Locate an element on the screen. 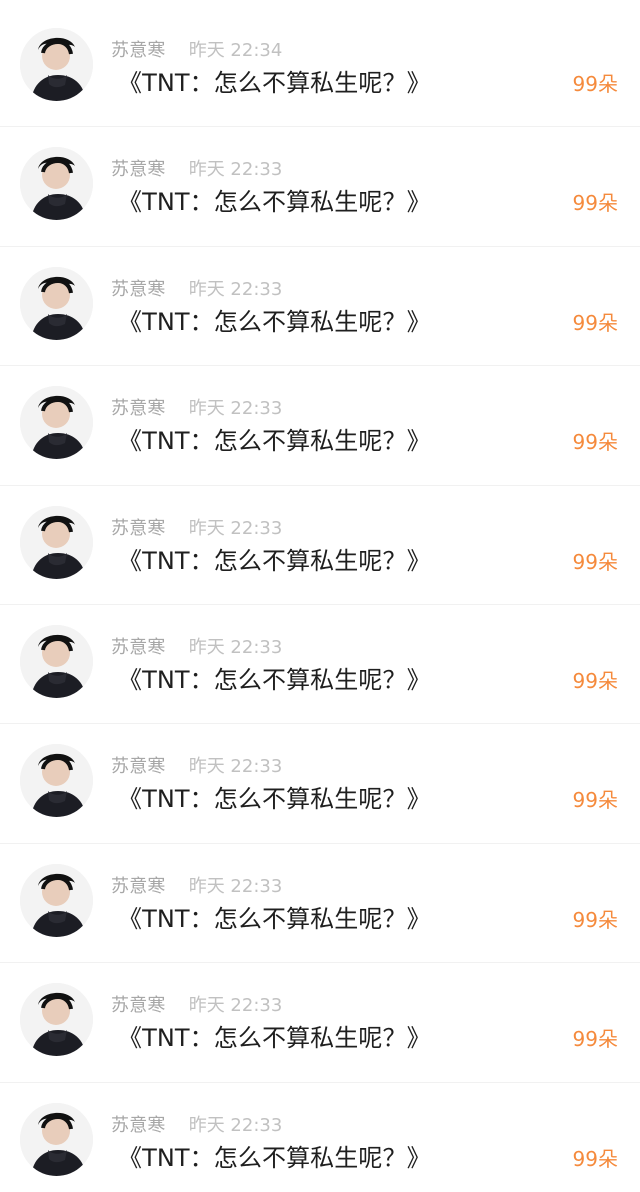 The height and width of the screenshot is (1192, 640). message-time: 昨天 22:34 is located at coordinates (235, 50).